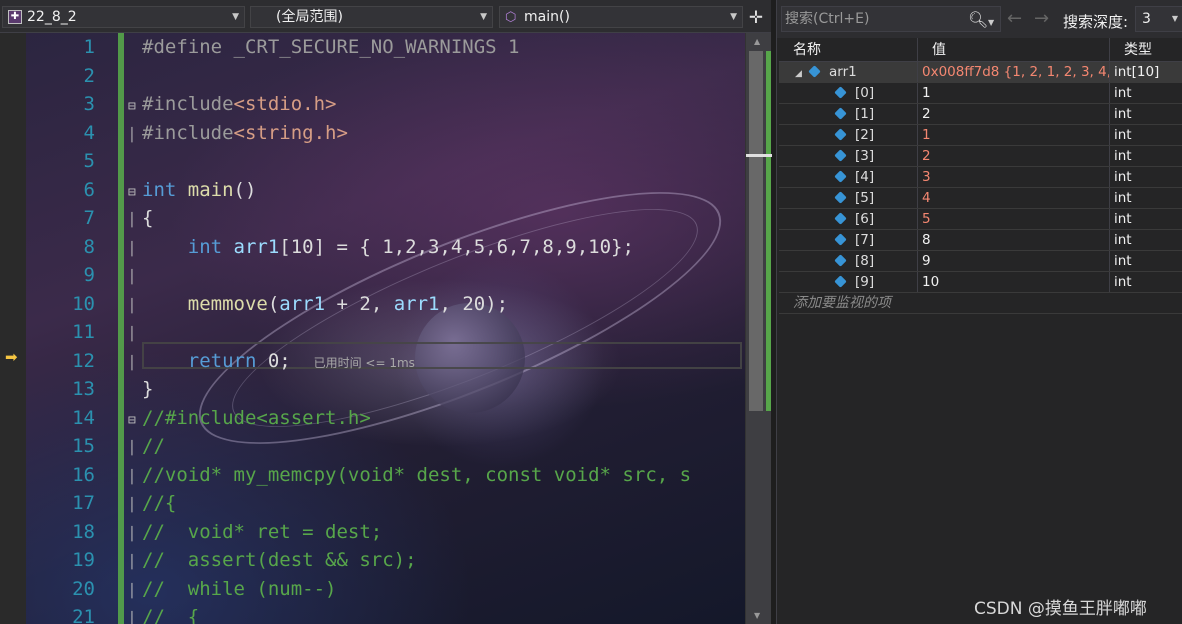 The image size is (1182, 624). I want to click on watch-row: [1] 2 int, so click(980, 114).